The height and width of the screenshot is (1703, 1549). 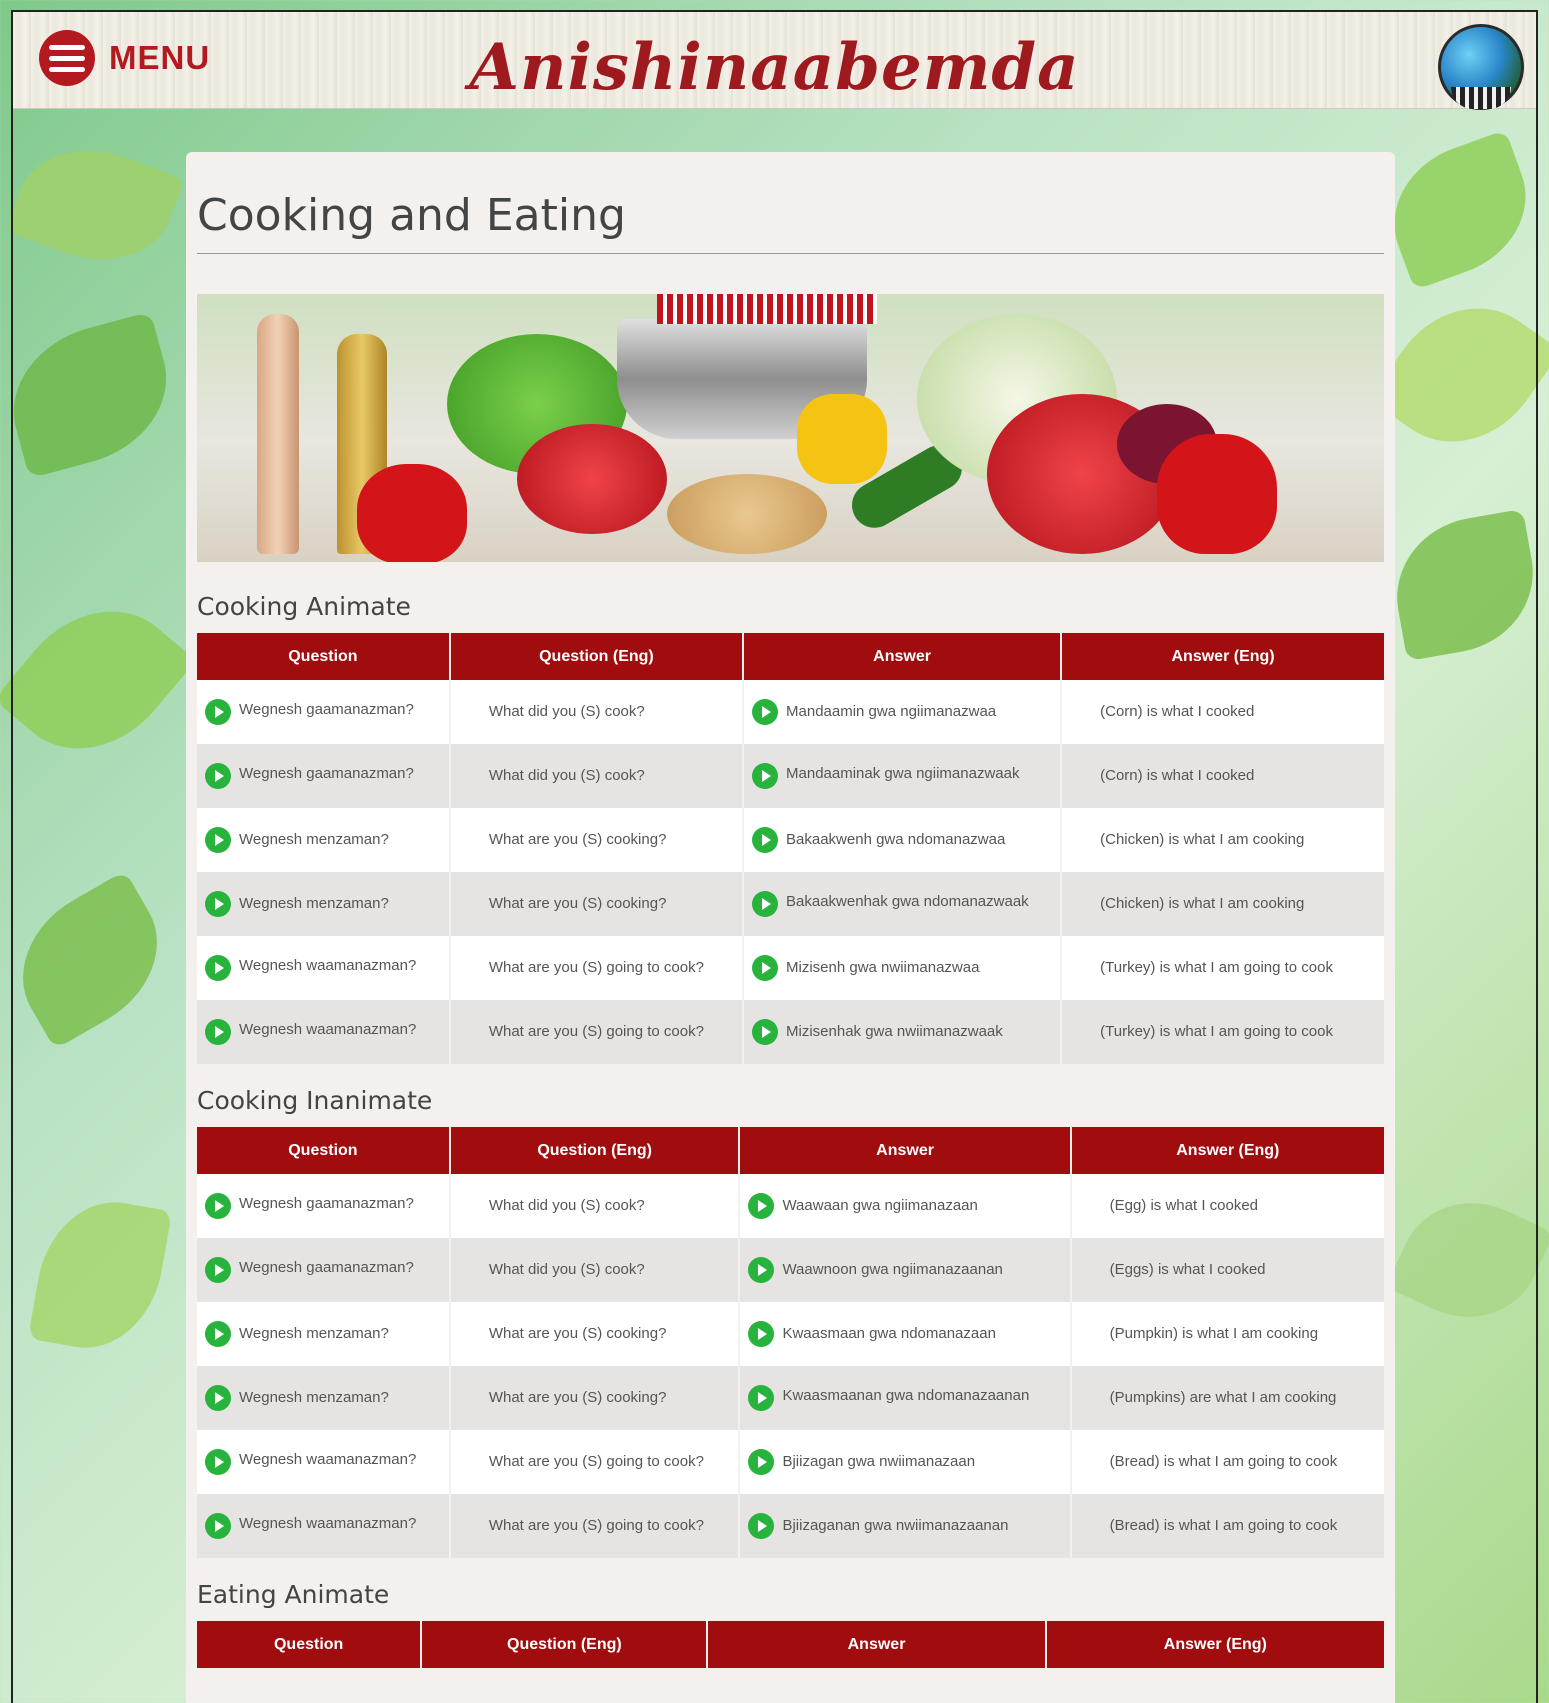 What do you see at coordinates (903, 773) in the screenshot?
I see `answer-text: Mandaaminak gwa ngiimanazwaak` at bounding box center [903, 773].